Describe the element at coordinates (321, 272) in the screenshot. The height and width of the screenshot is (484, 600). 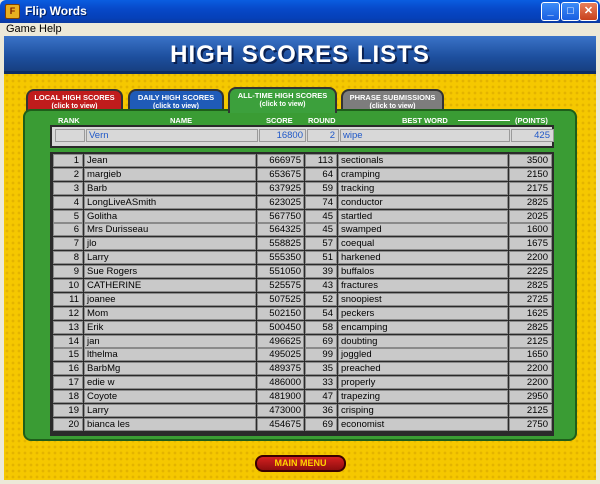
I see `row-round: 39` at that location.